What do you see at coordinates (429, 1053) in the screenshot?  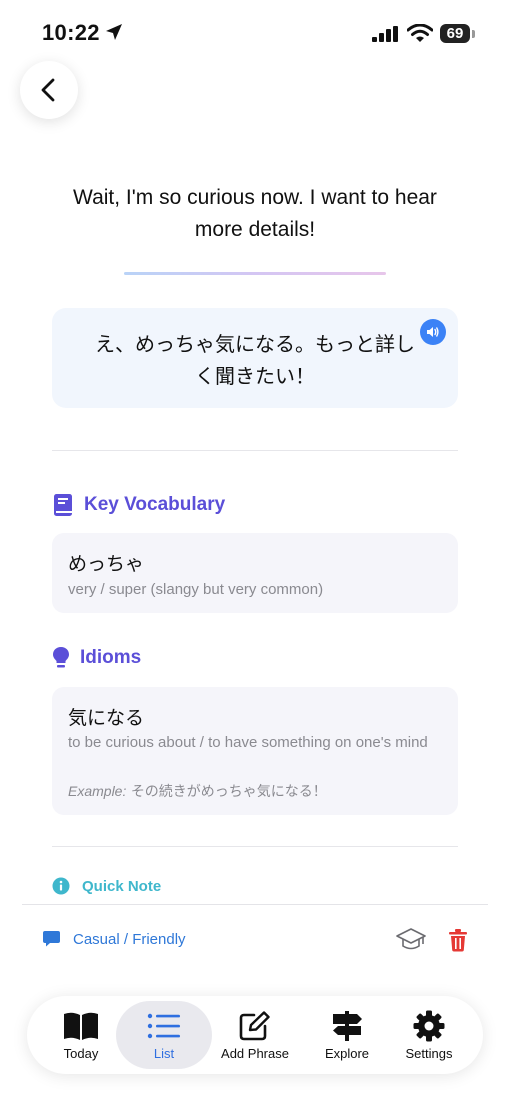 I see `tab-label: Settings` at bounding box center [429, 1053].